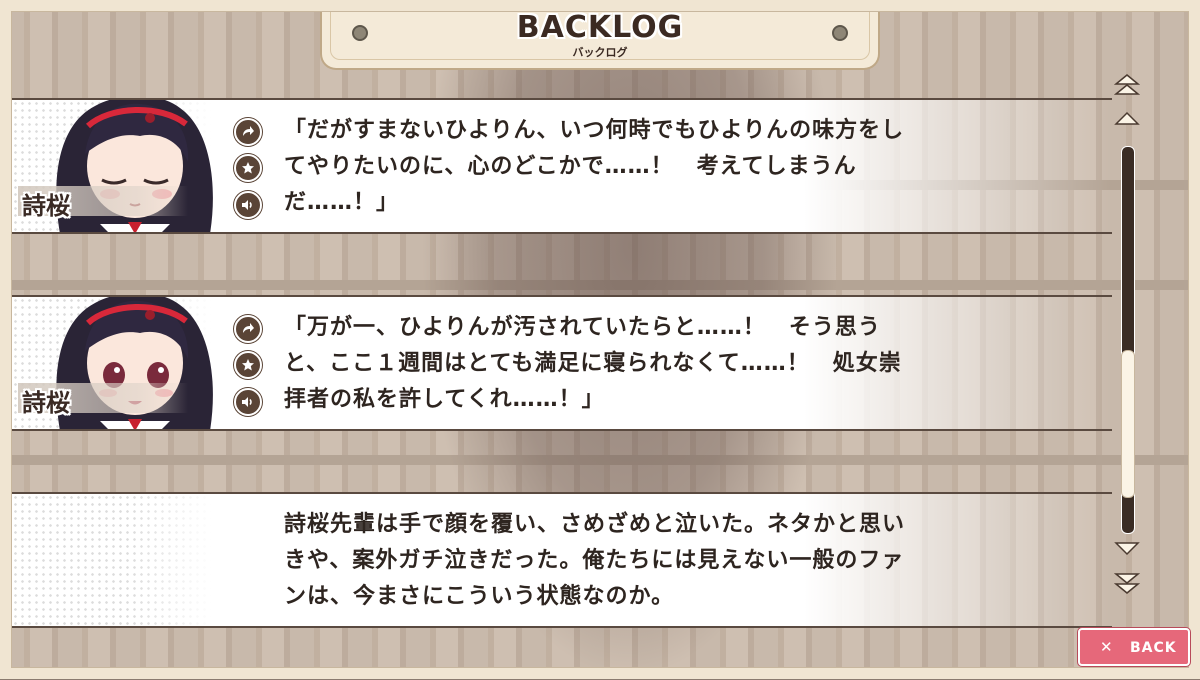 The image size is (1200, 680). Describe the element at coordinates (1128, 424) in the screenshot. I see `scrollbar-thumb` at that location.